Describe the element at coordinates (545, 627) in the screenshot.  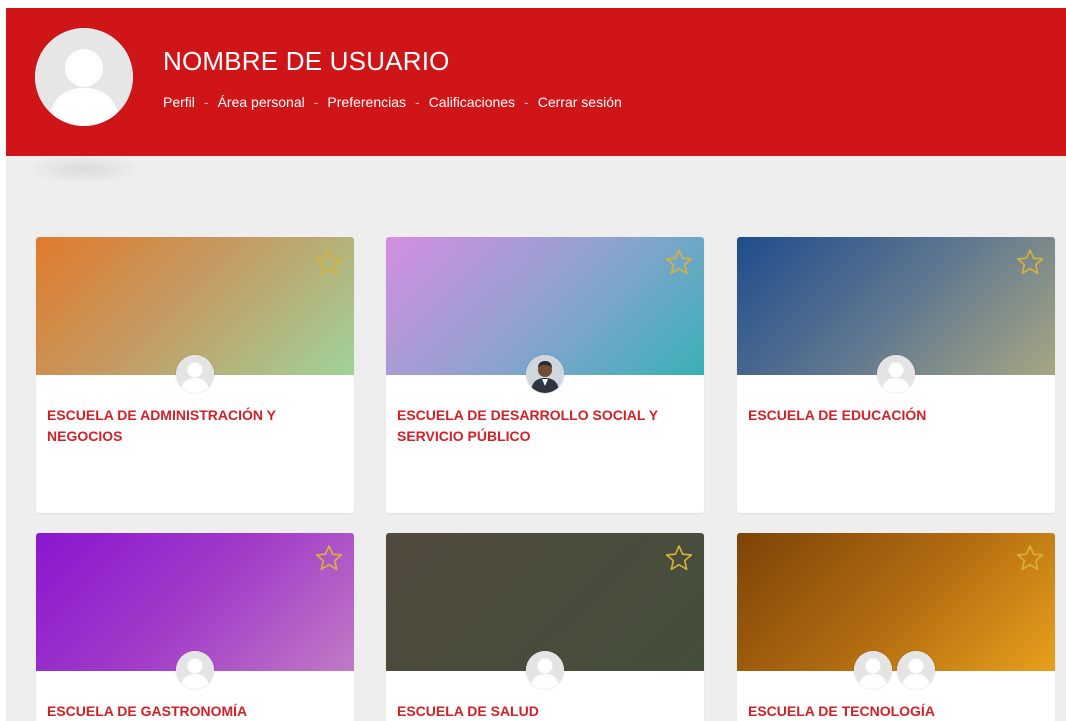
I see `course-card: ESCUELA DE SALUD` at that location.